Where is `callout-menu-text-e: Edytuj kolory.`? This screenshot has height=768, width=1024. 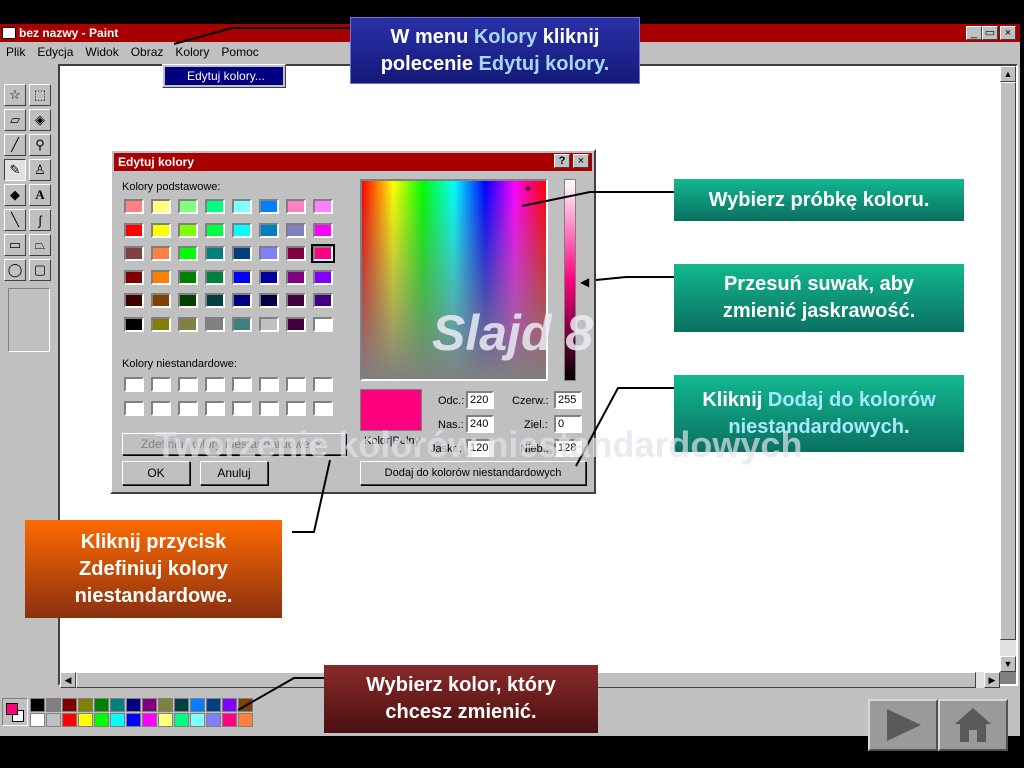 callout-menu-text-e: Edytuj kolory. is located at coordinates (544, 63).